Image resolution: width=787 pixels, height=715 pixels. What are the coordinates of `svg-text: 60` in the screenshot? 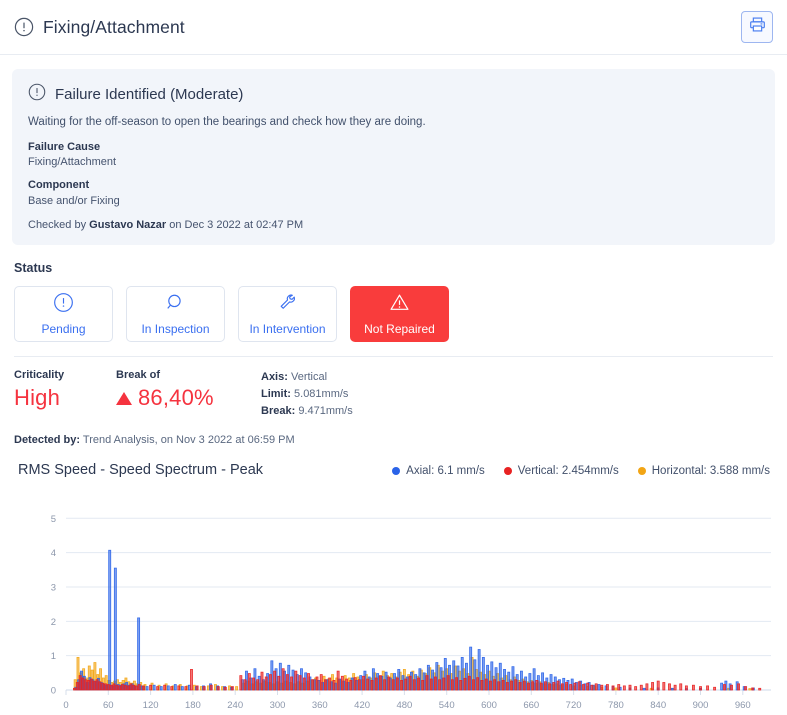 It's located at (108, 705).